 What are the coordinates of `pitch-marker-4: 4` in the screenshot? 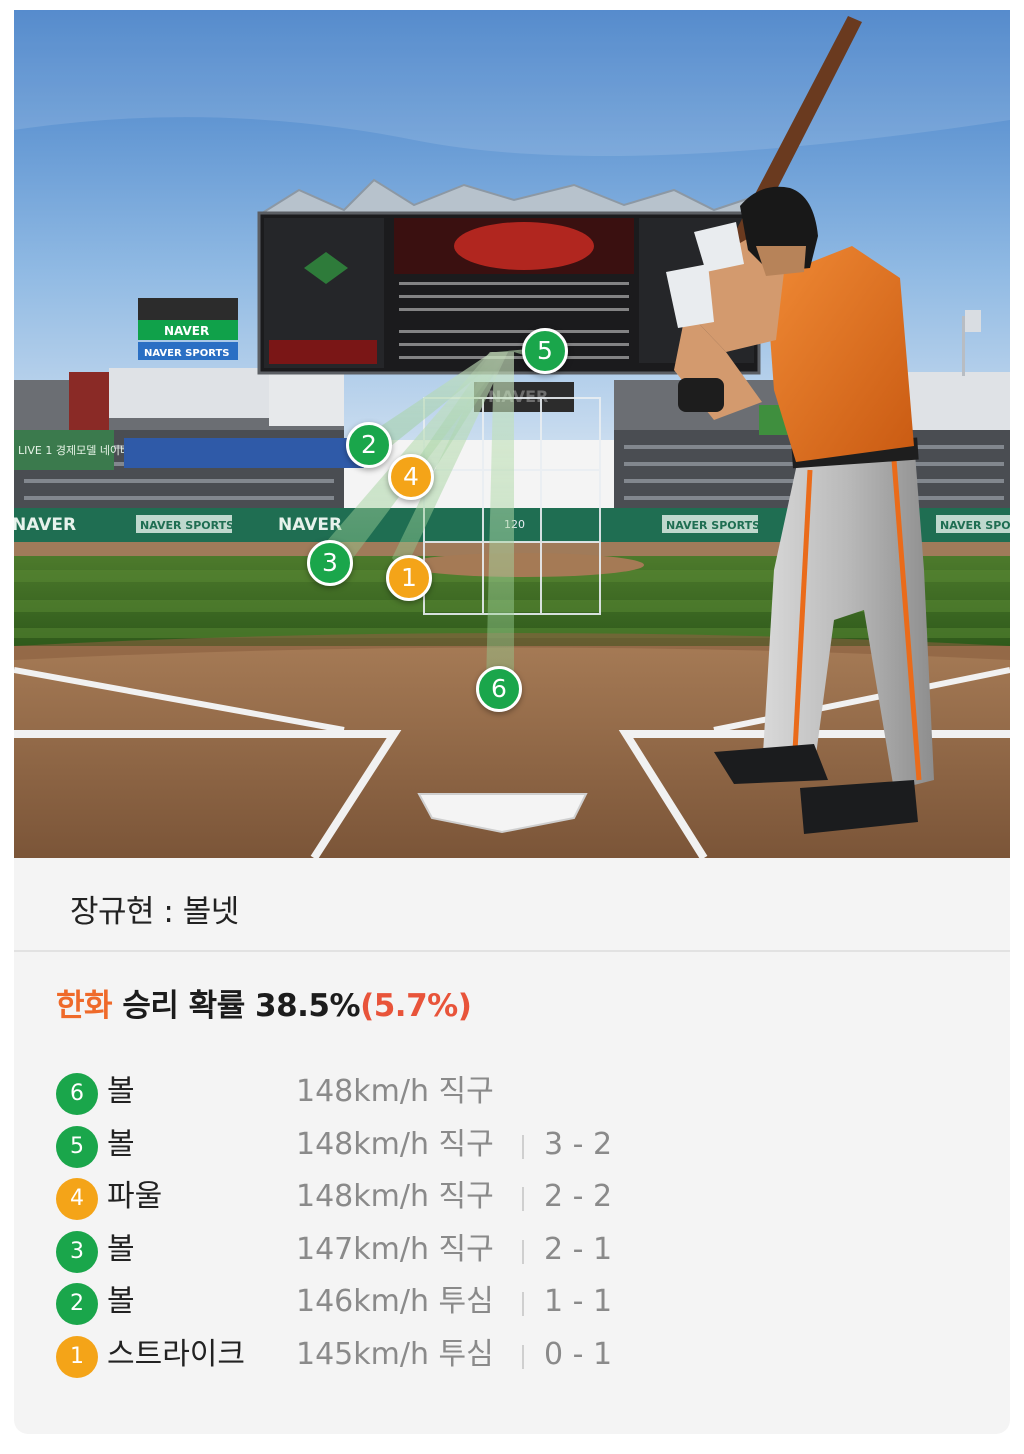 It's located at (411, 477).